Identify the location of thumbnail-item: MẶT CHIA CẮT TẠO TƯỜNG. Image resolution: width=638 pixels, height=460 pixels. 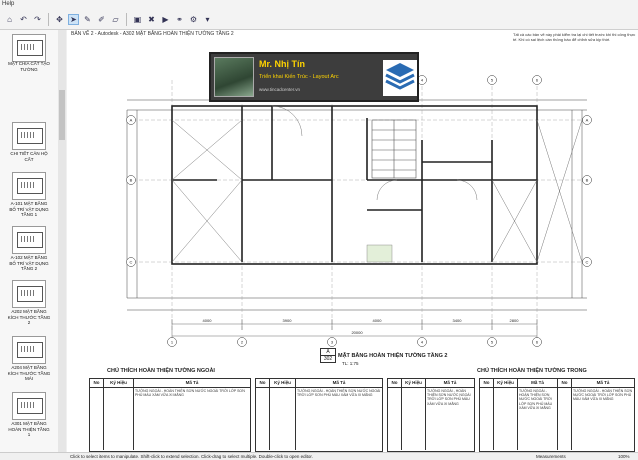
(29, 66).